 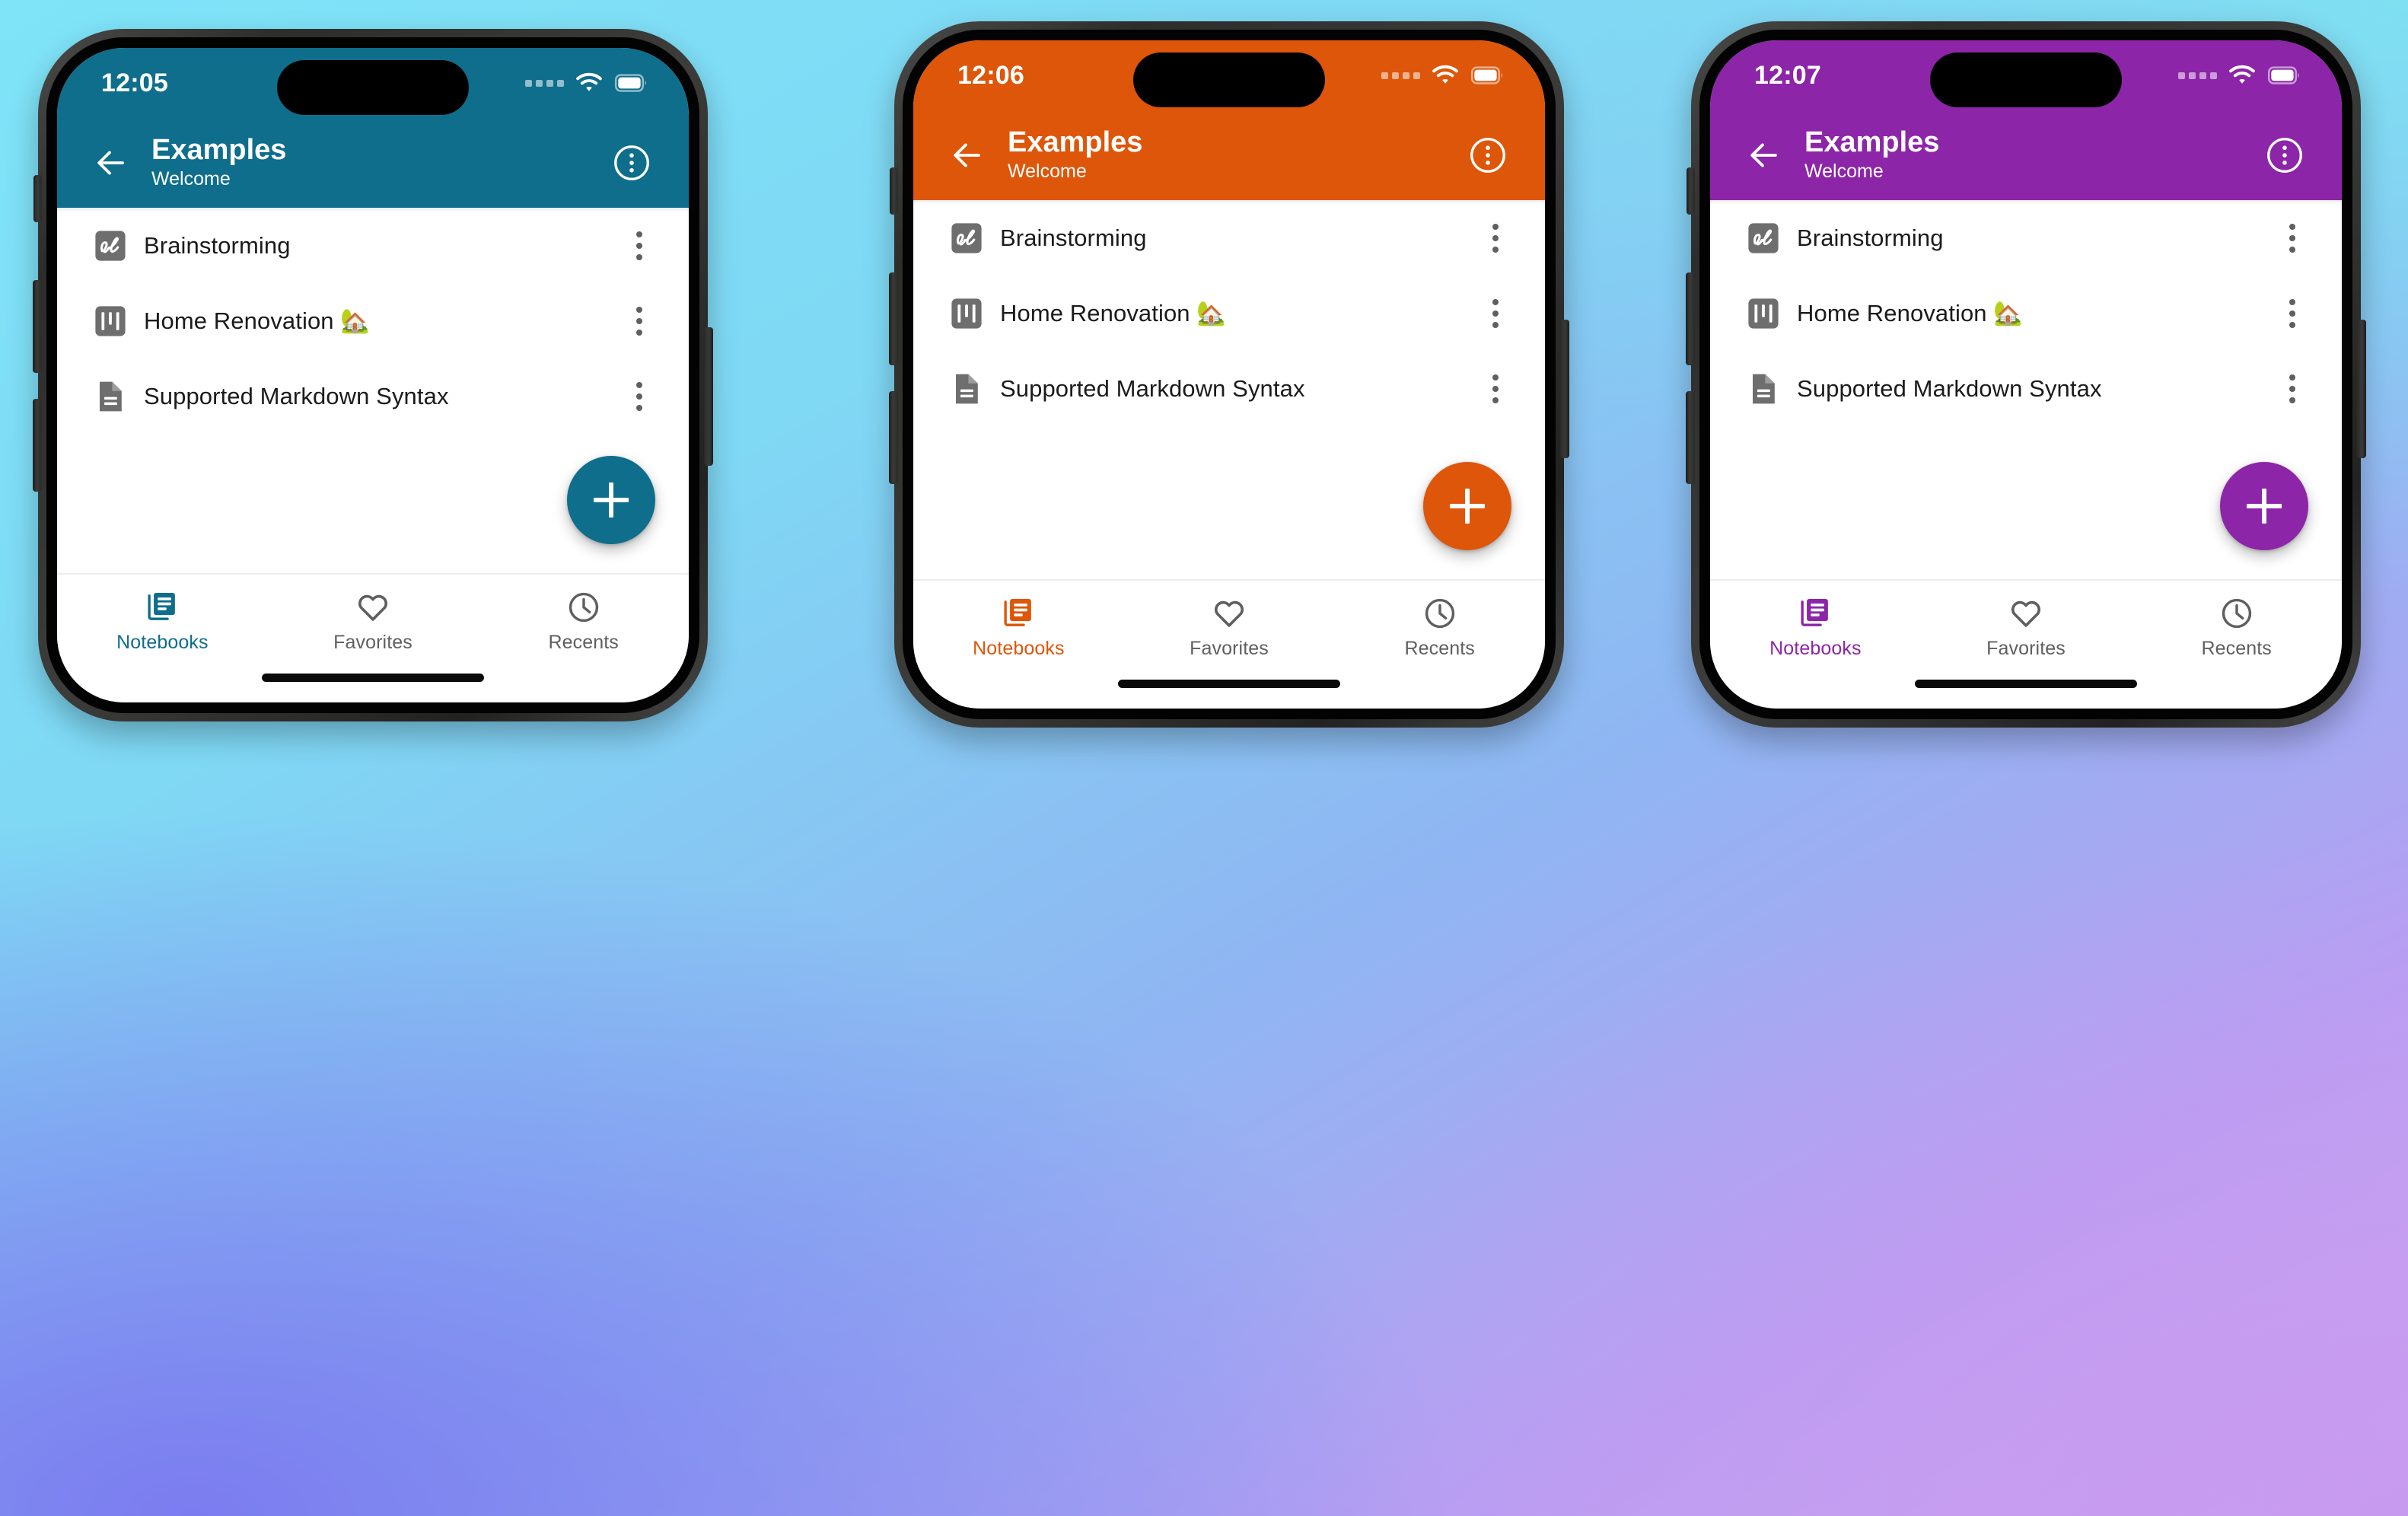 What do you see at coordinates (110, 321) in the screenshot?
I see `kanban-board-icon` at bounding box center [110, 321].